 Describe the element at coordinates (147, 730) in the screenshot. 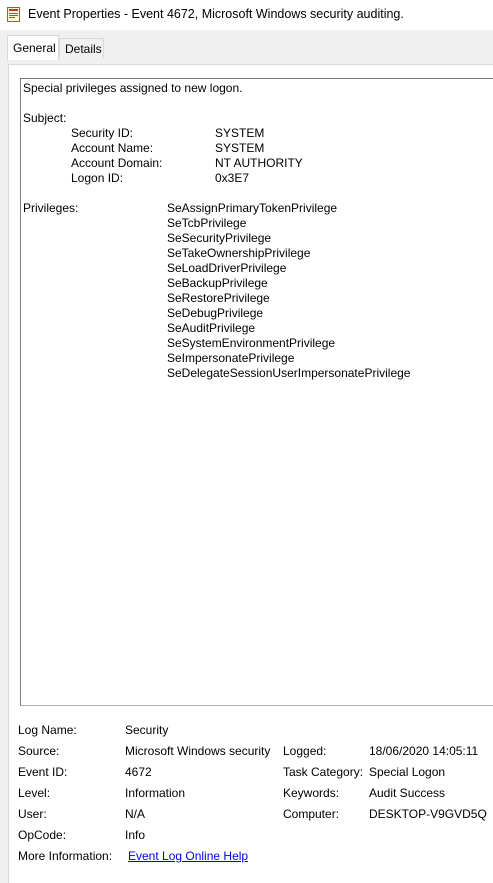

I see `log-name-value: Security` at that location.